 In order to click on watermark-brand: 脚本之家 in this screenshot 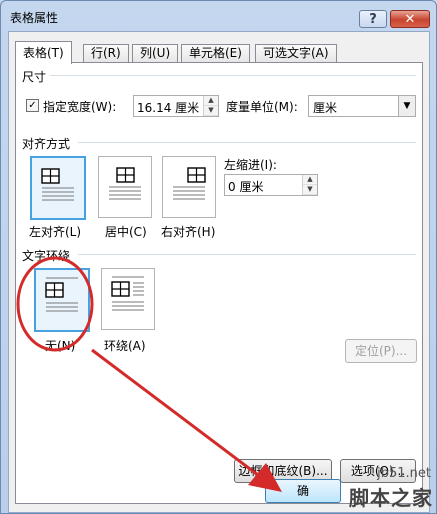, I will do `click(391, 498)`.